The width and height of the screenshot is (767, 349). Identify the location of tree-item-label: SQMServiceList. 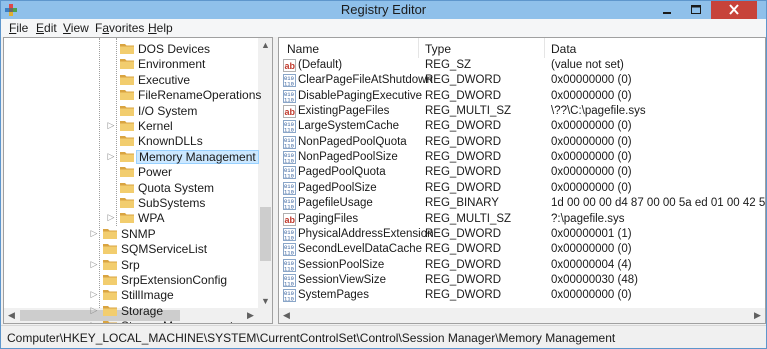
(164, 249).